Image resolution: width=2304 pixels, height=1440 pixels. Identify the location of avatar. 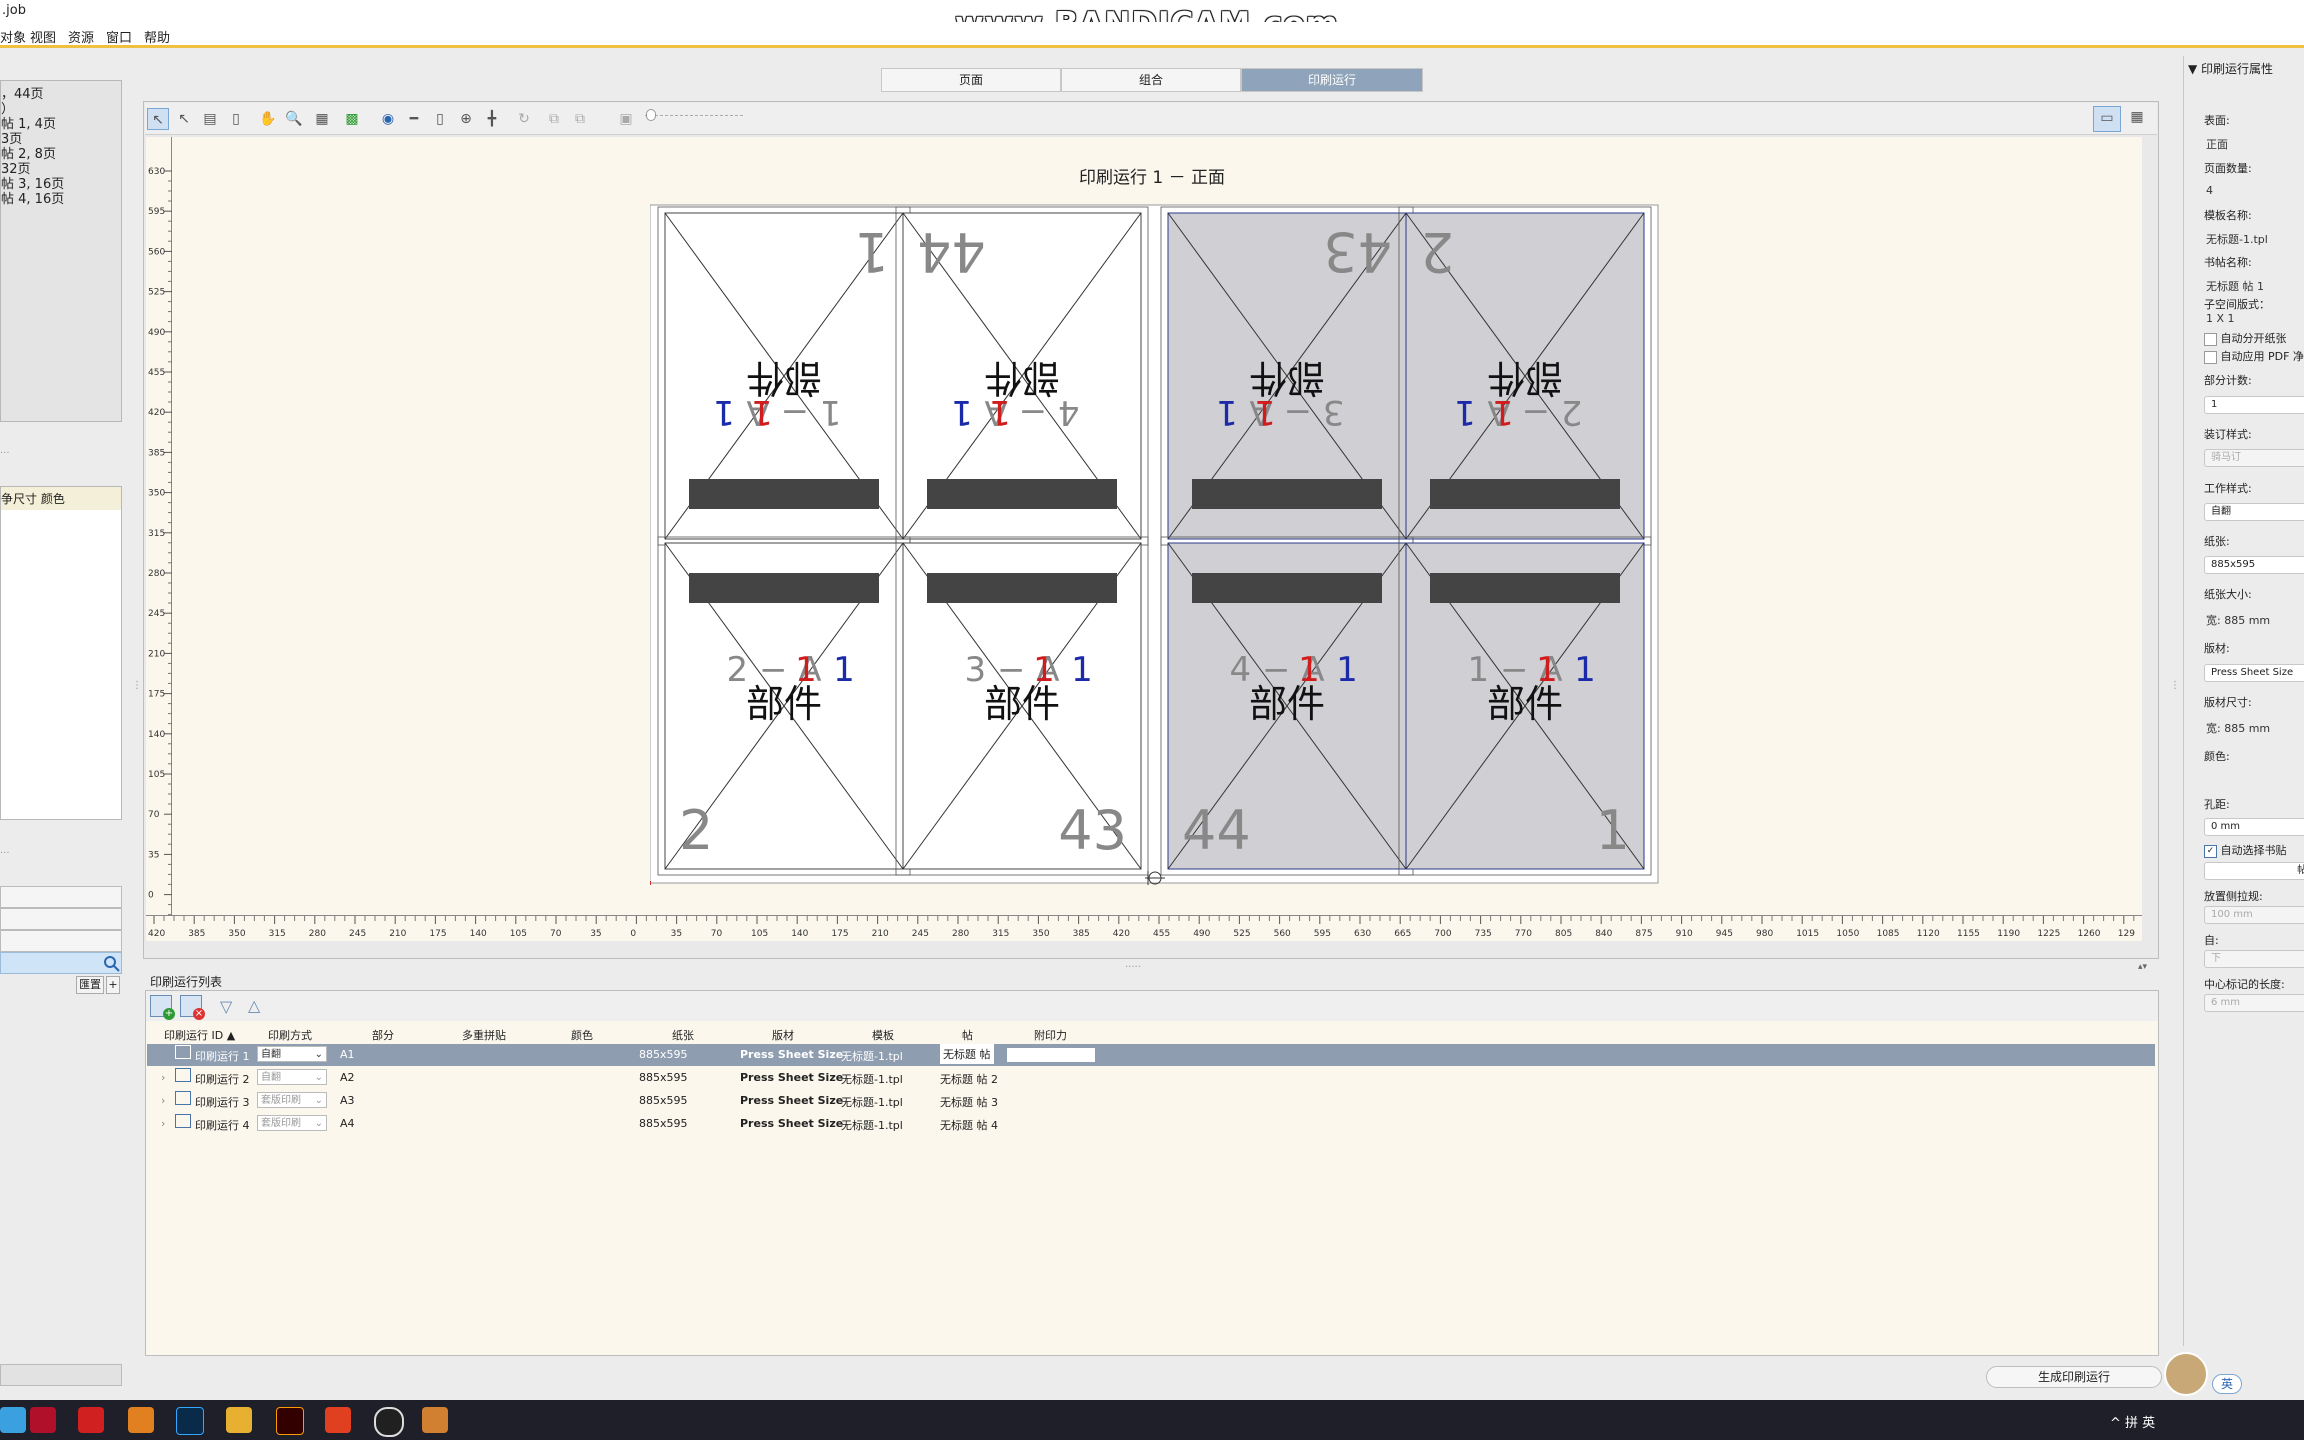
(2186, 1374).